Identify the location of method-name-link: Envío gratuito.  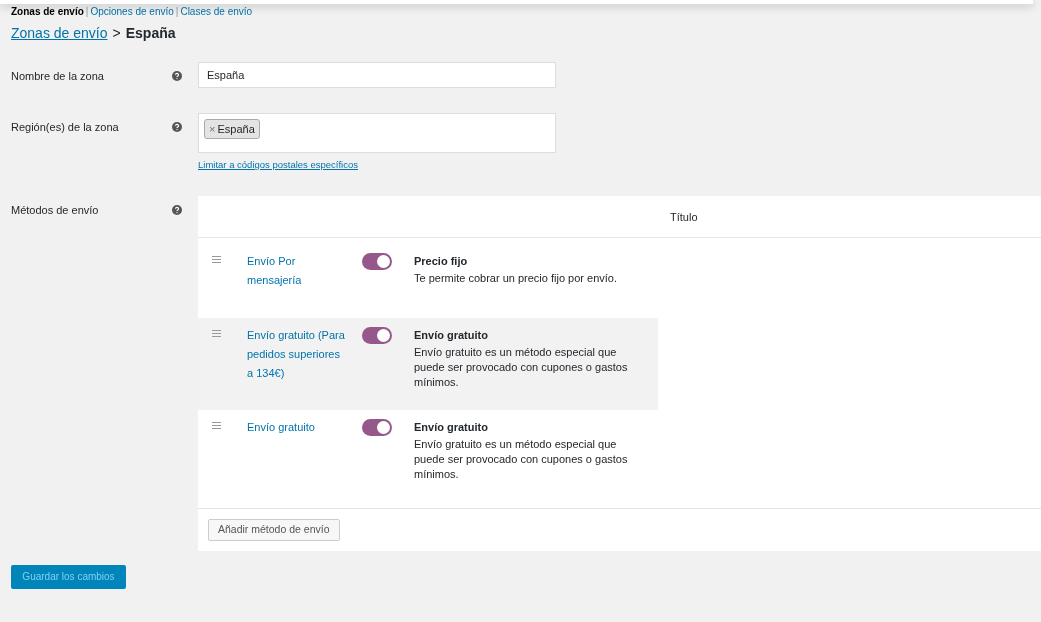
(297, 428).